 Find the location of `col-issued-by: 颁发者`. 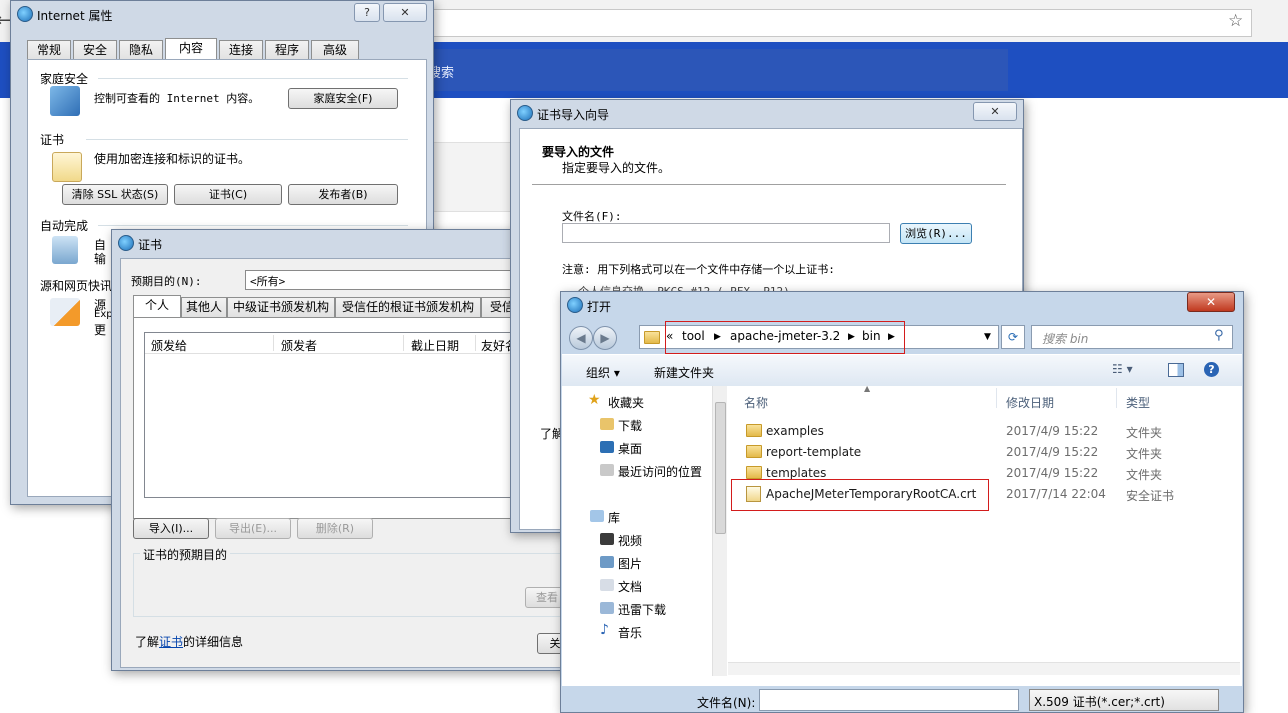

col-issued-by: 颁发者 is located at coordinates (299, 345).